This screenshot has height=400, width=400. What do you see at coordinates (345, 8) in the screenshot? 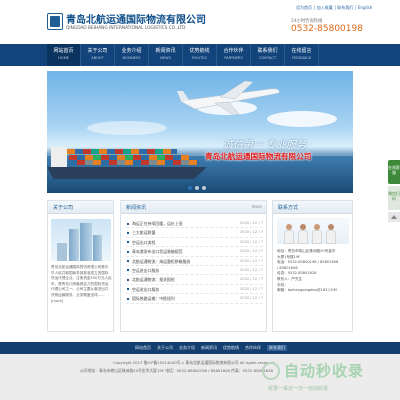
I see `contact-us-link: 联系我们` at bounding box center [345, 8].